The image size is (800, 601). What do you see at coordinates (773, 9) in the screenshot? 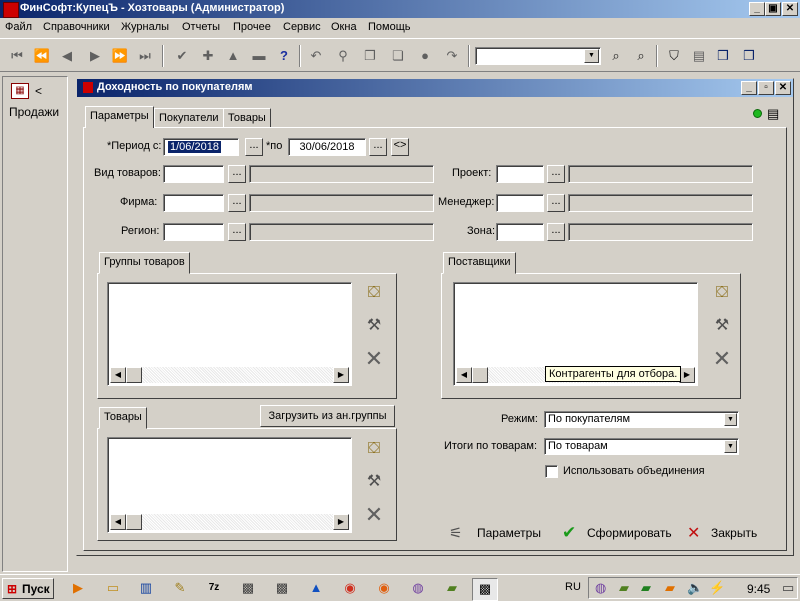
I see `maximize-button: ▣` at bounding box center [773, 9].